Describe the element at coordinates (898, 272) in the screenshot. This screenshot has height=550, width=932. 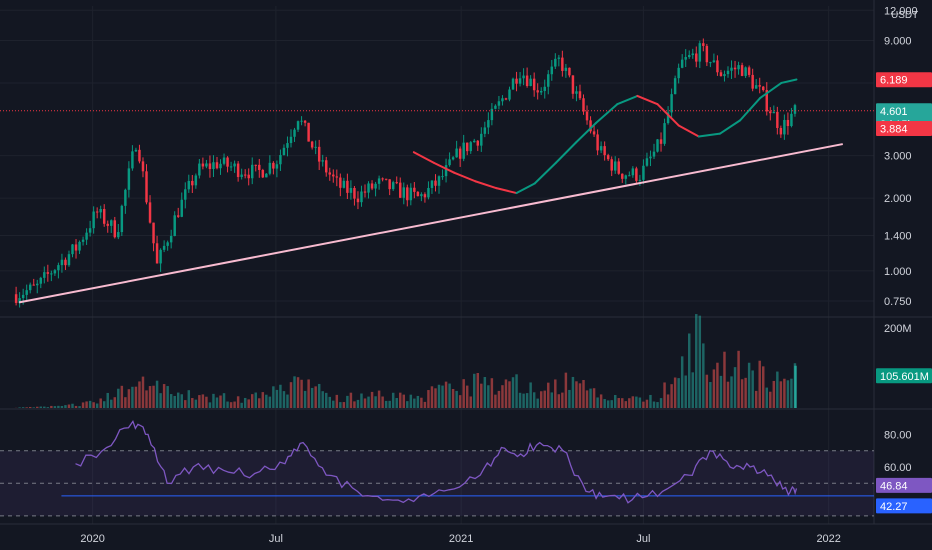
I see `price-tick-label: 1.000` at that location.